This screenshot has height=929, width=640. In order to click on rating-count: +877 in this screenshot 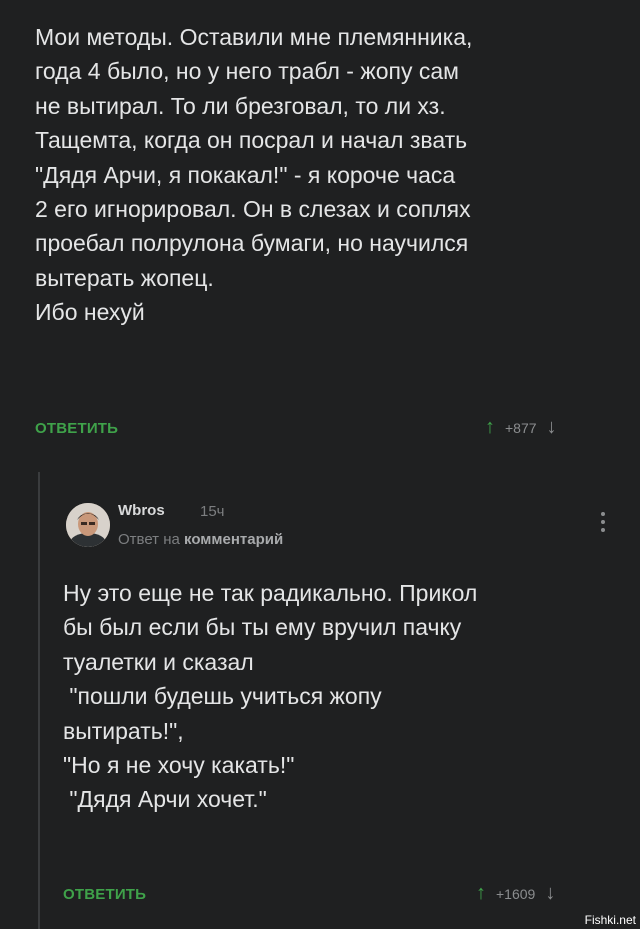, I will do `click(521, 427)`.